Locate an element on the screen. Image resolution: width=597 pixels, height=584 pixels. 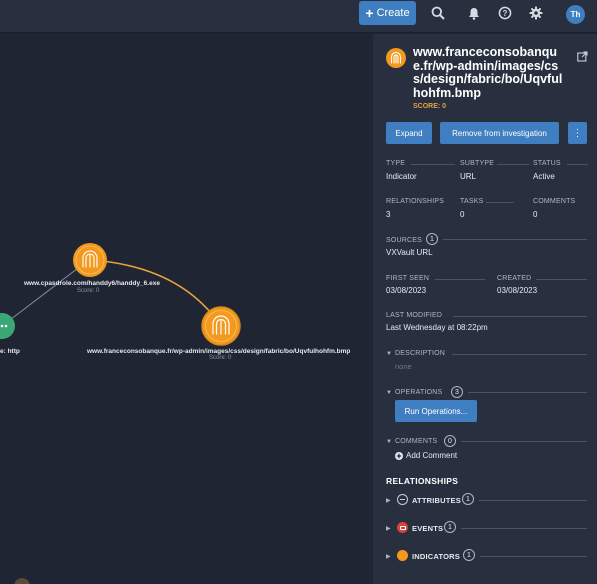
description-value: none is located at coordinates (403, 366).